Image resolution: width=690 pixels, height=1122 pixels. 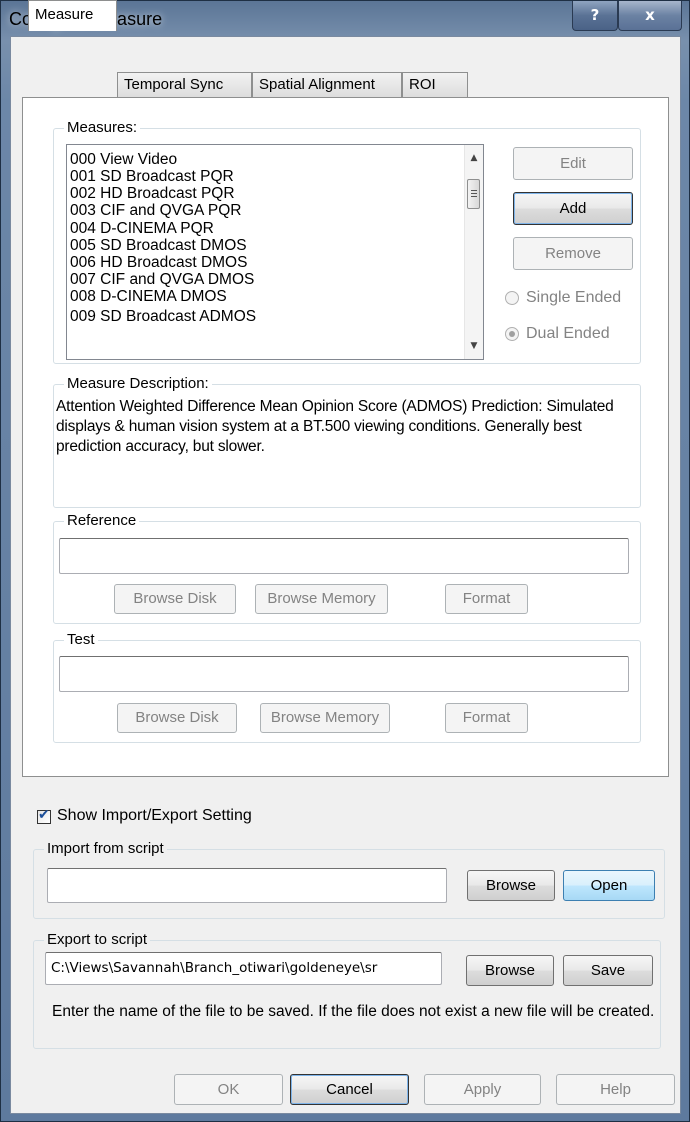 I want to click on export-group-label: Export to script, so click(x=97, y=940).